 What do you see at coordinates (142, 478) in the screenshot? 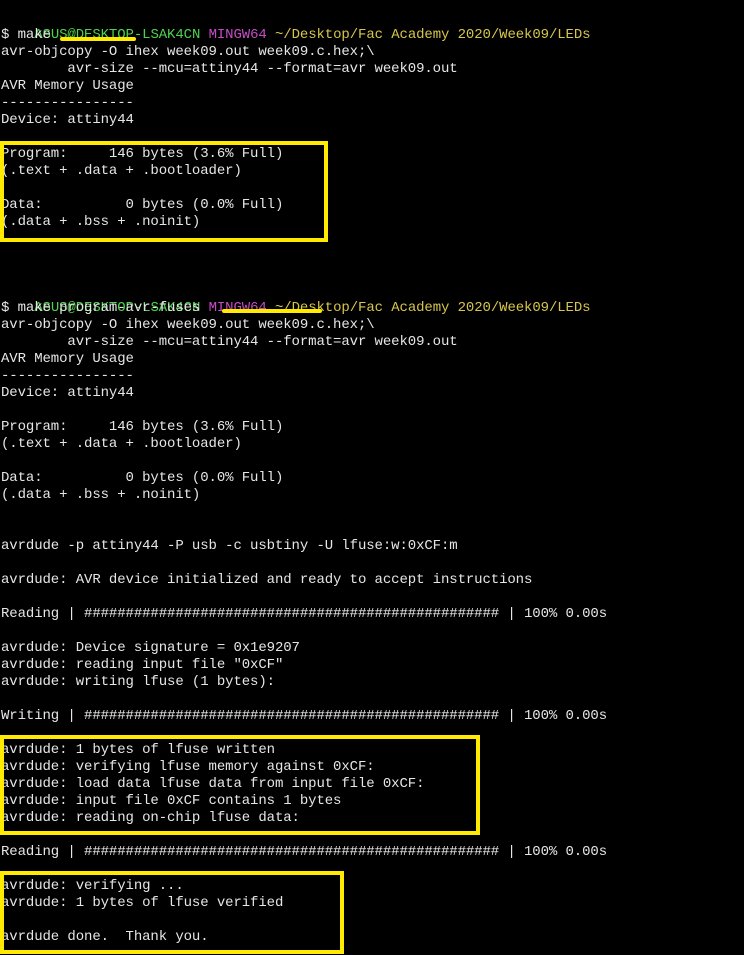
I see `output-line: Data: 0 bytes (0.0% Full)` at bounding box center [142, 478].